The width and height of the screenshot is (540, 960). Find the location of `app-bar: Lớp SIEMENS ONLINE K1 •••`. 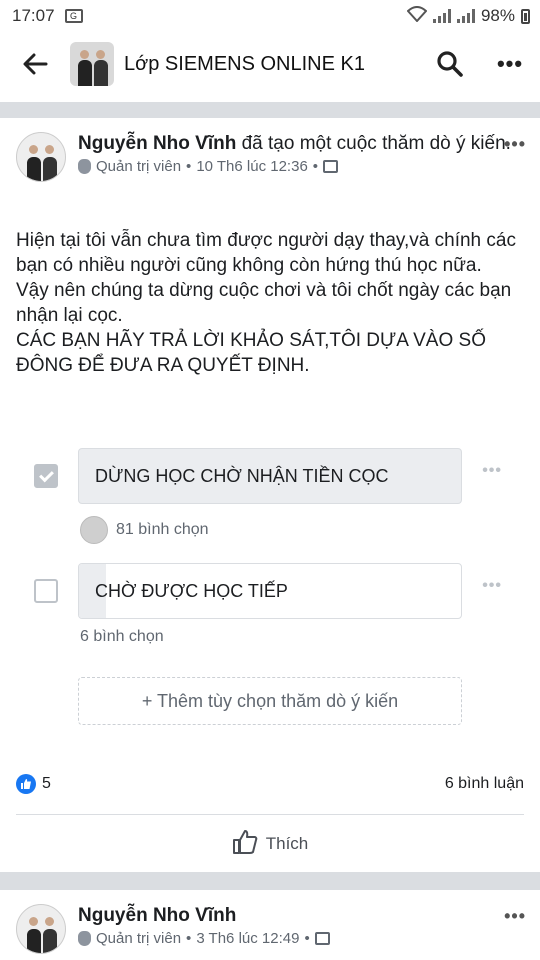

app-bar: Lớp SIEMENS ONLINE K1 ••• is located at coordinates (270, 64).